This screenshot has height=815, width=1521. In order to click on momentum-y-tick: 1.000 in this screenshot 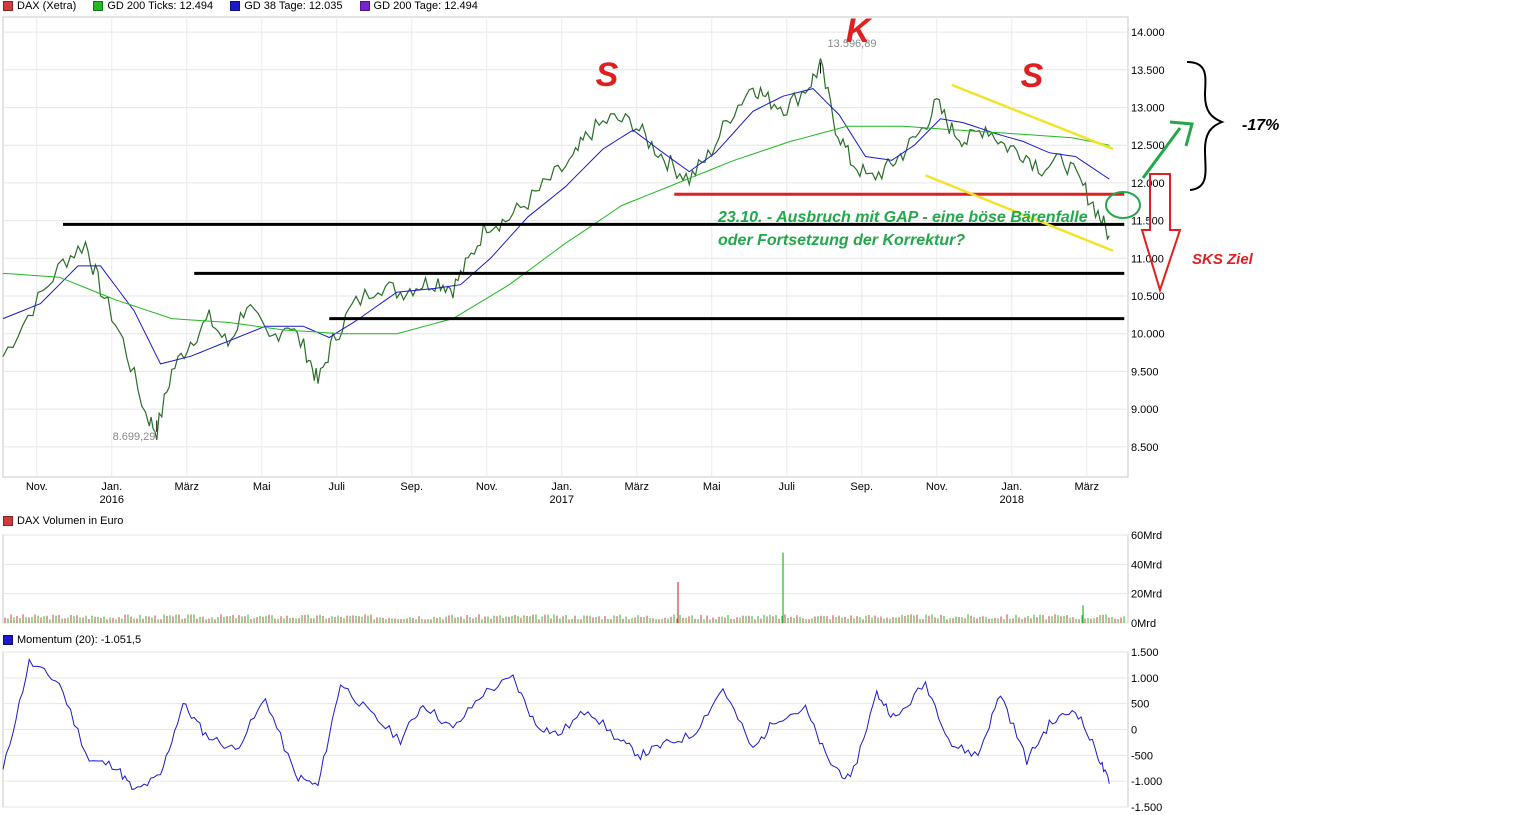, I will do `click(1145, 679)`.